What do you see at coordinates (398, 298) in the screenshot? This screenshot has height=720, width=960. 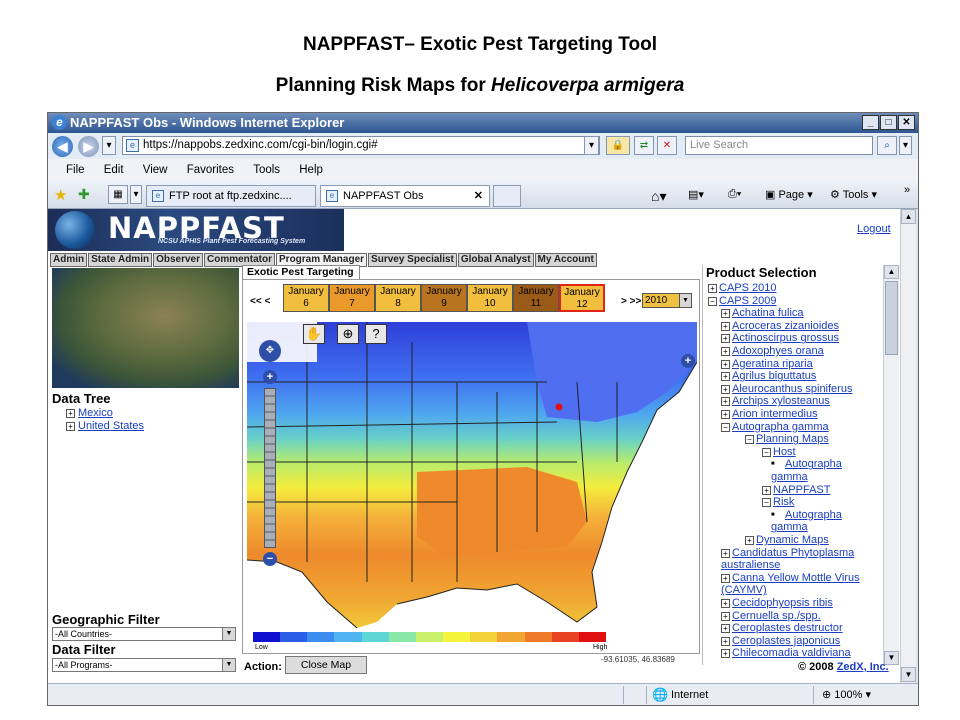 I see `date-cell: January 8` at bounding box center [398, 298].